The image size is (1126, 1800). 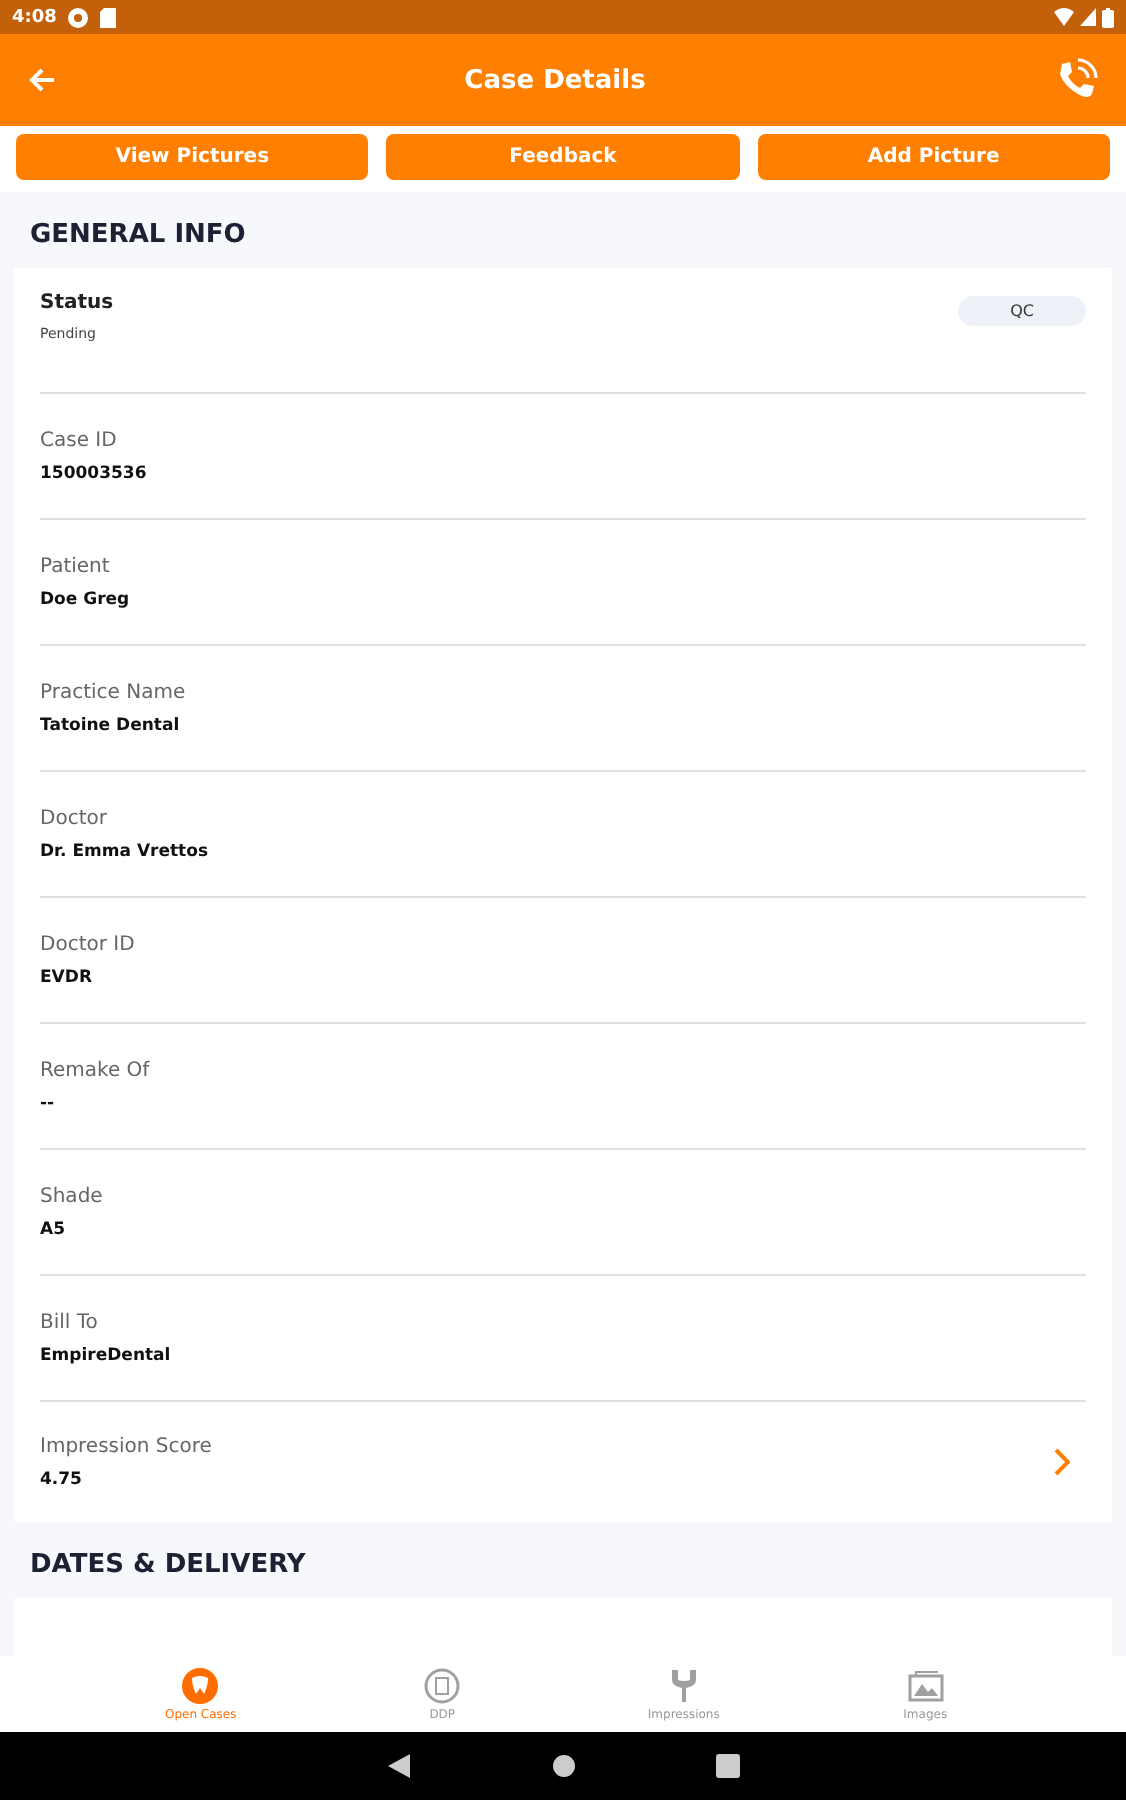 I want to click on field-value: Doe Greg, so click(x=86, y=599).